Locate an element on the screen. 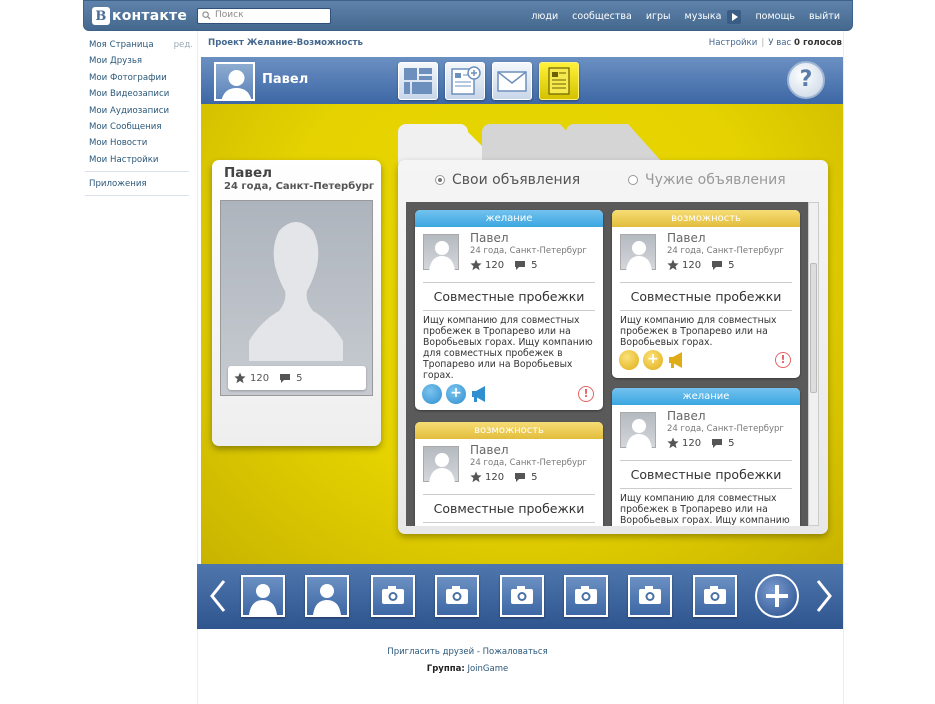 The width and height of the screenshot is (935, 704). envelope-icon is located at coordinates (512, 81).